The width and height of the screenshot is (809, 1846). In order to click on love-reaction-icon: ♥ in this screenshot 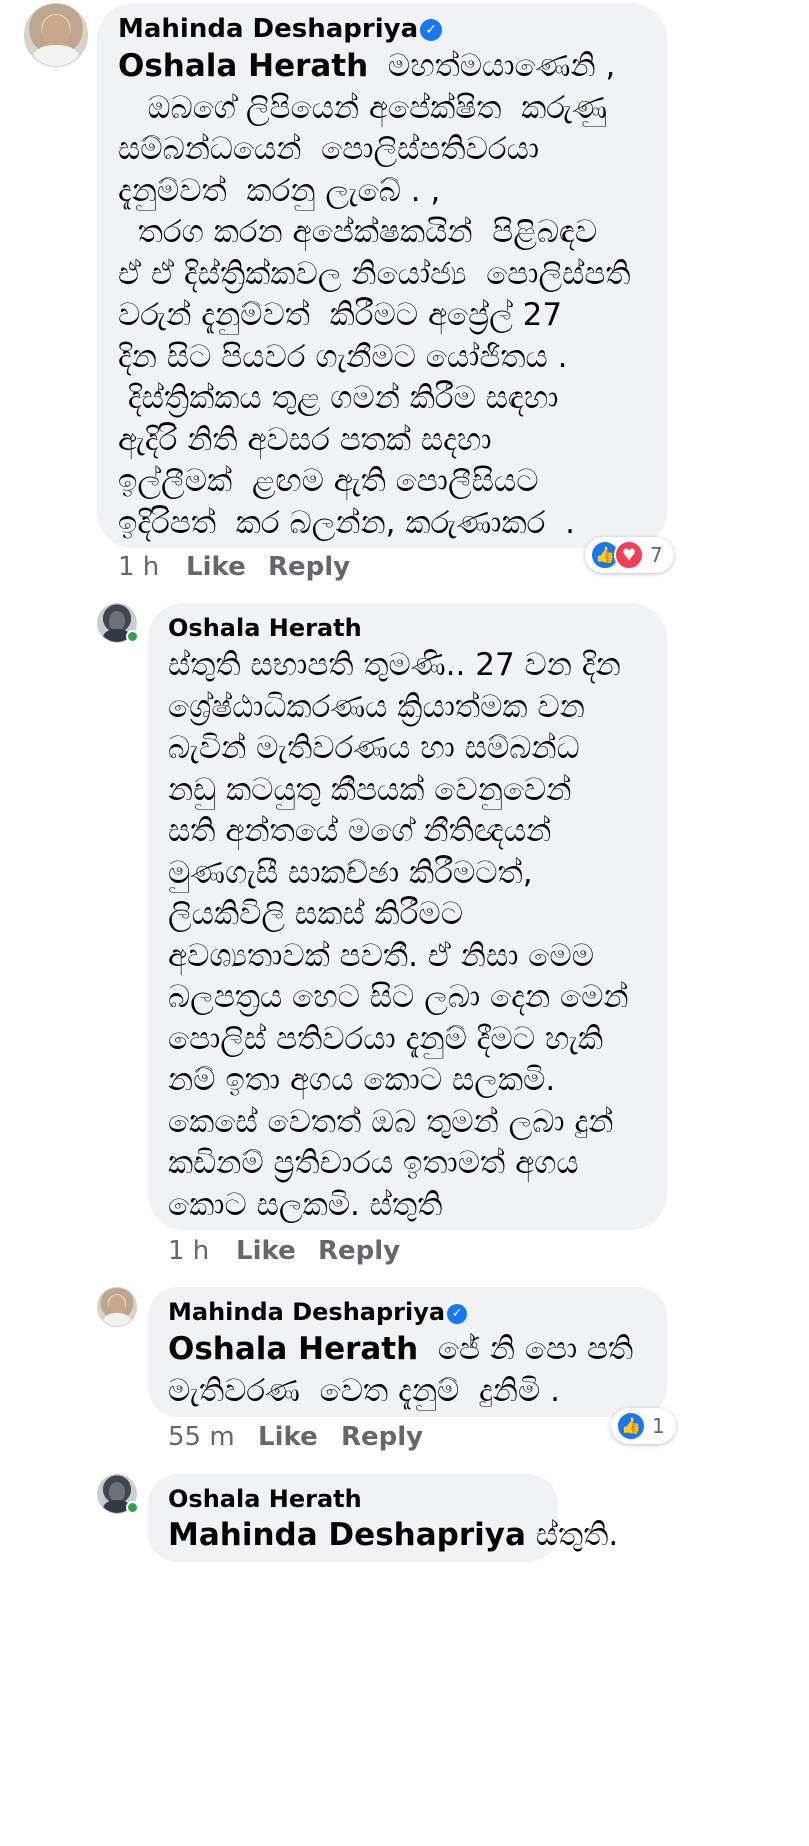, I will do `click(629, 555)`.